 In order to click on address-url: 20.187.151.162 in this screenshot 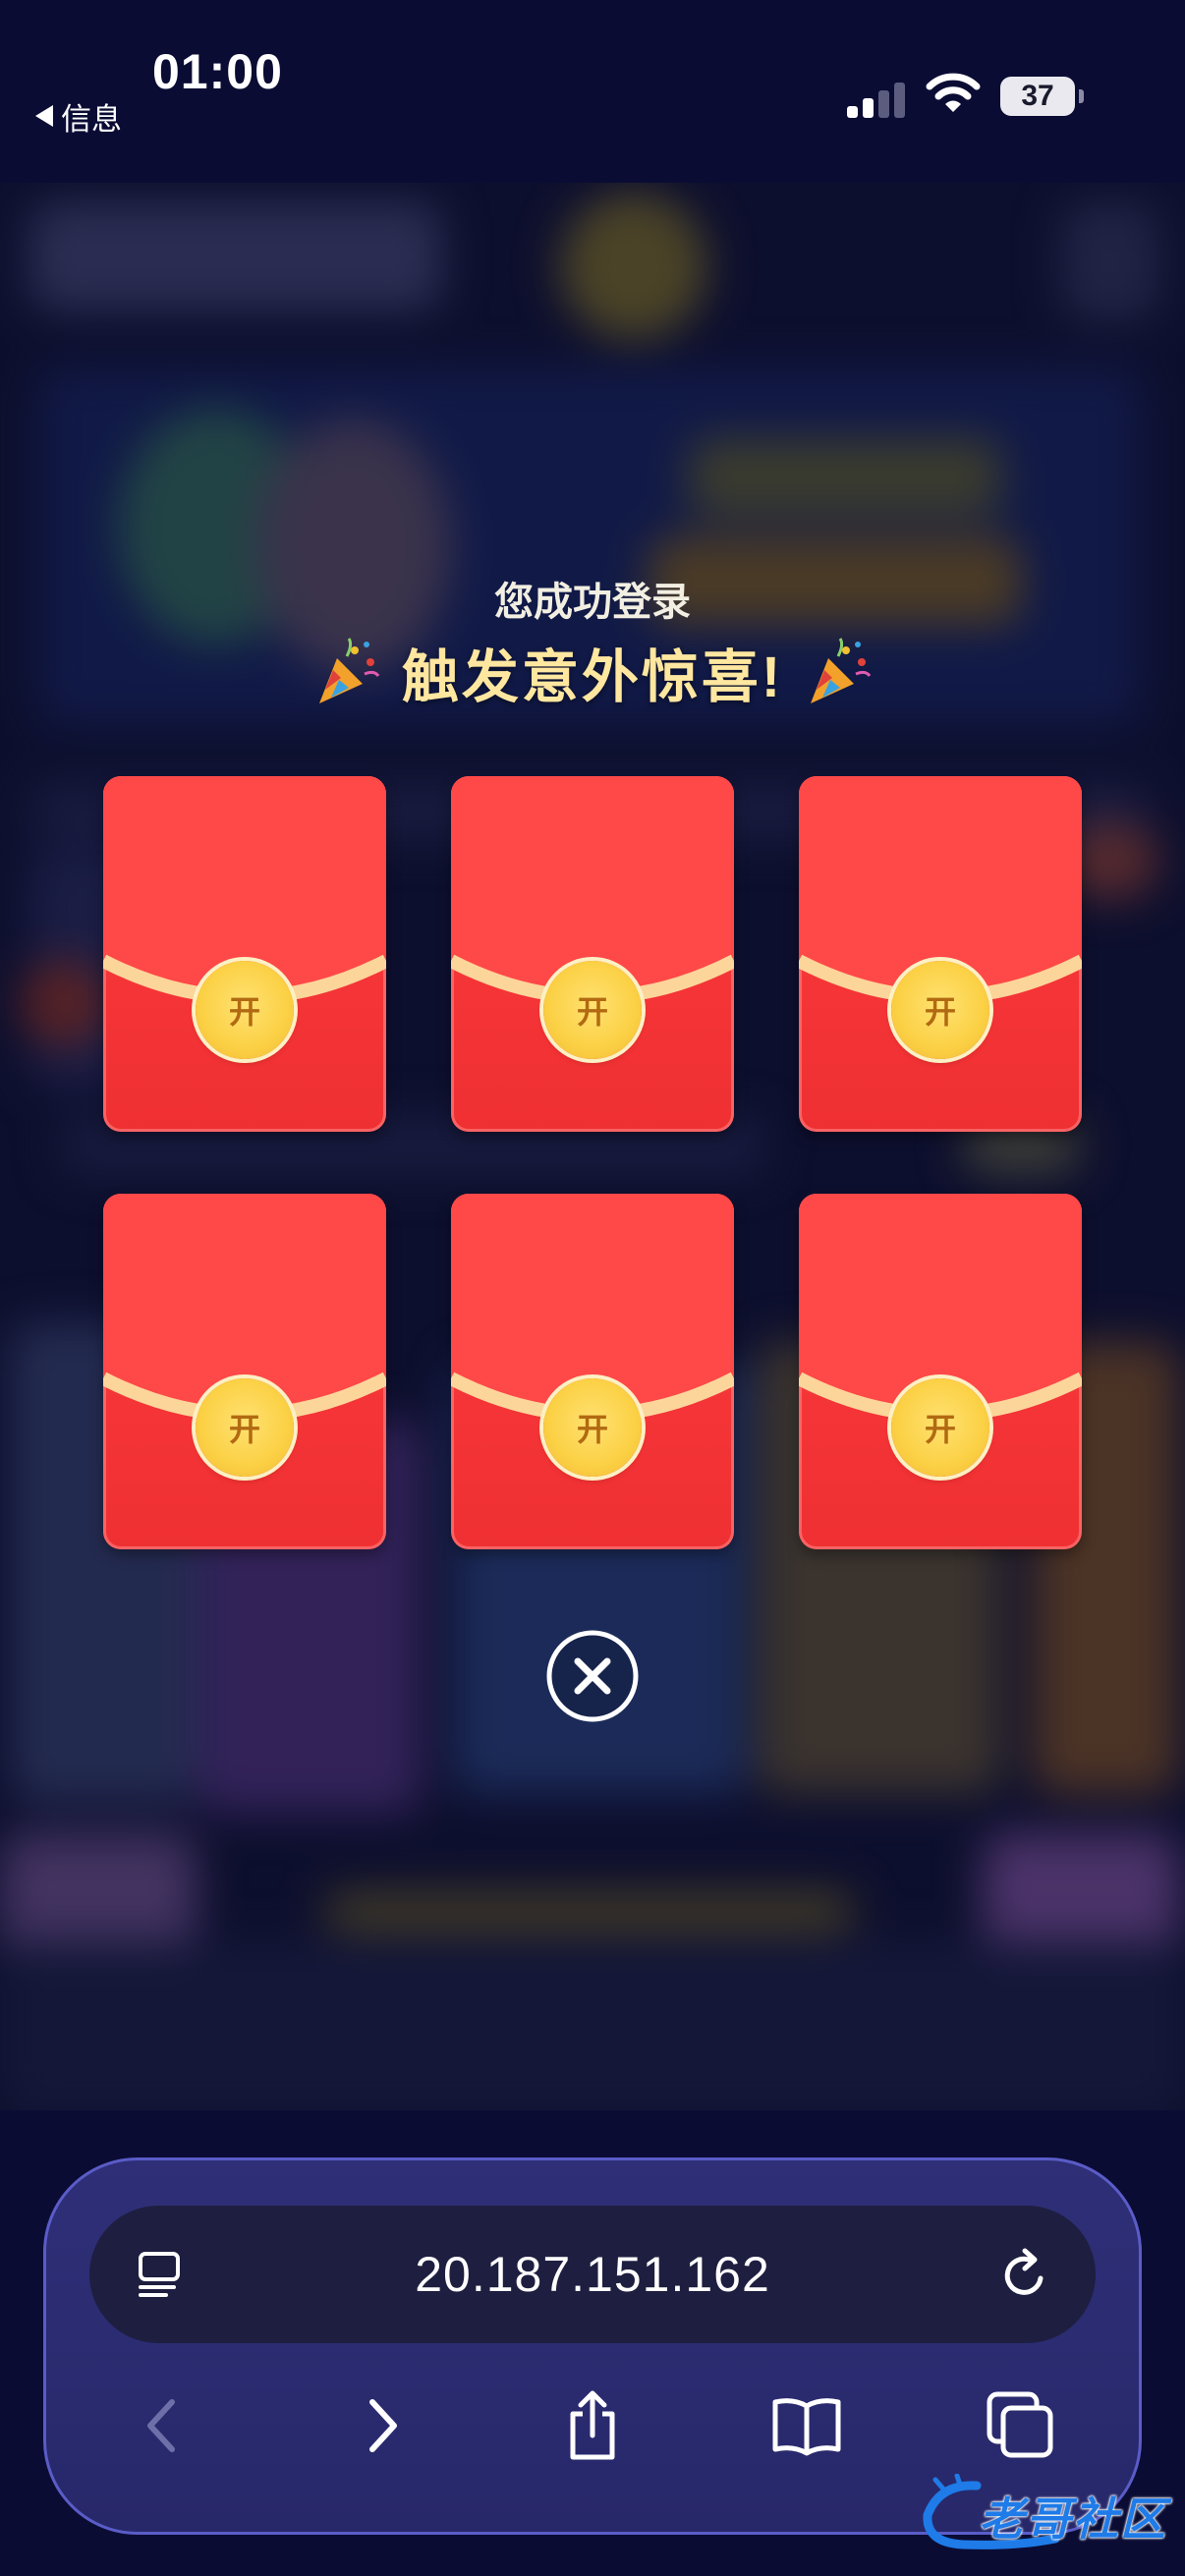, I will do `click(592, 2274)`.